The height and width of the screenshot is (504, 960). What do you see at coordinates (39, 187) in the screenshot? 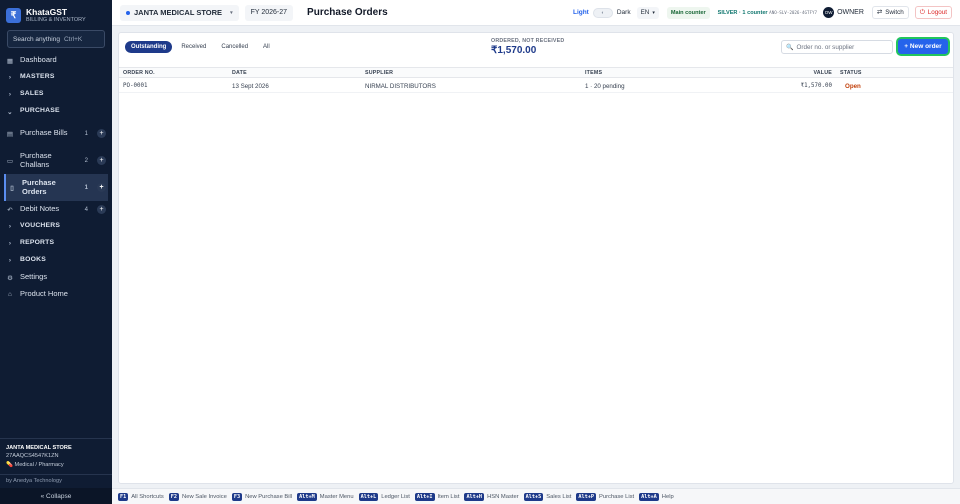
I see `sidebar-item-label: Purchase Orders` at bounding box center [39, 187].